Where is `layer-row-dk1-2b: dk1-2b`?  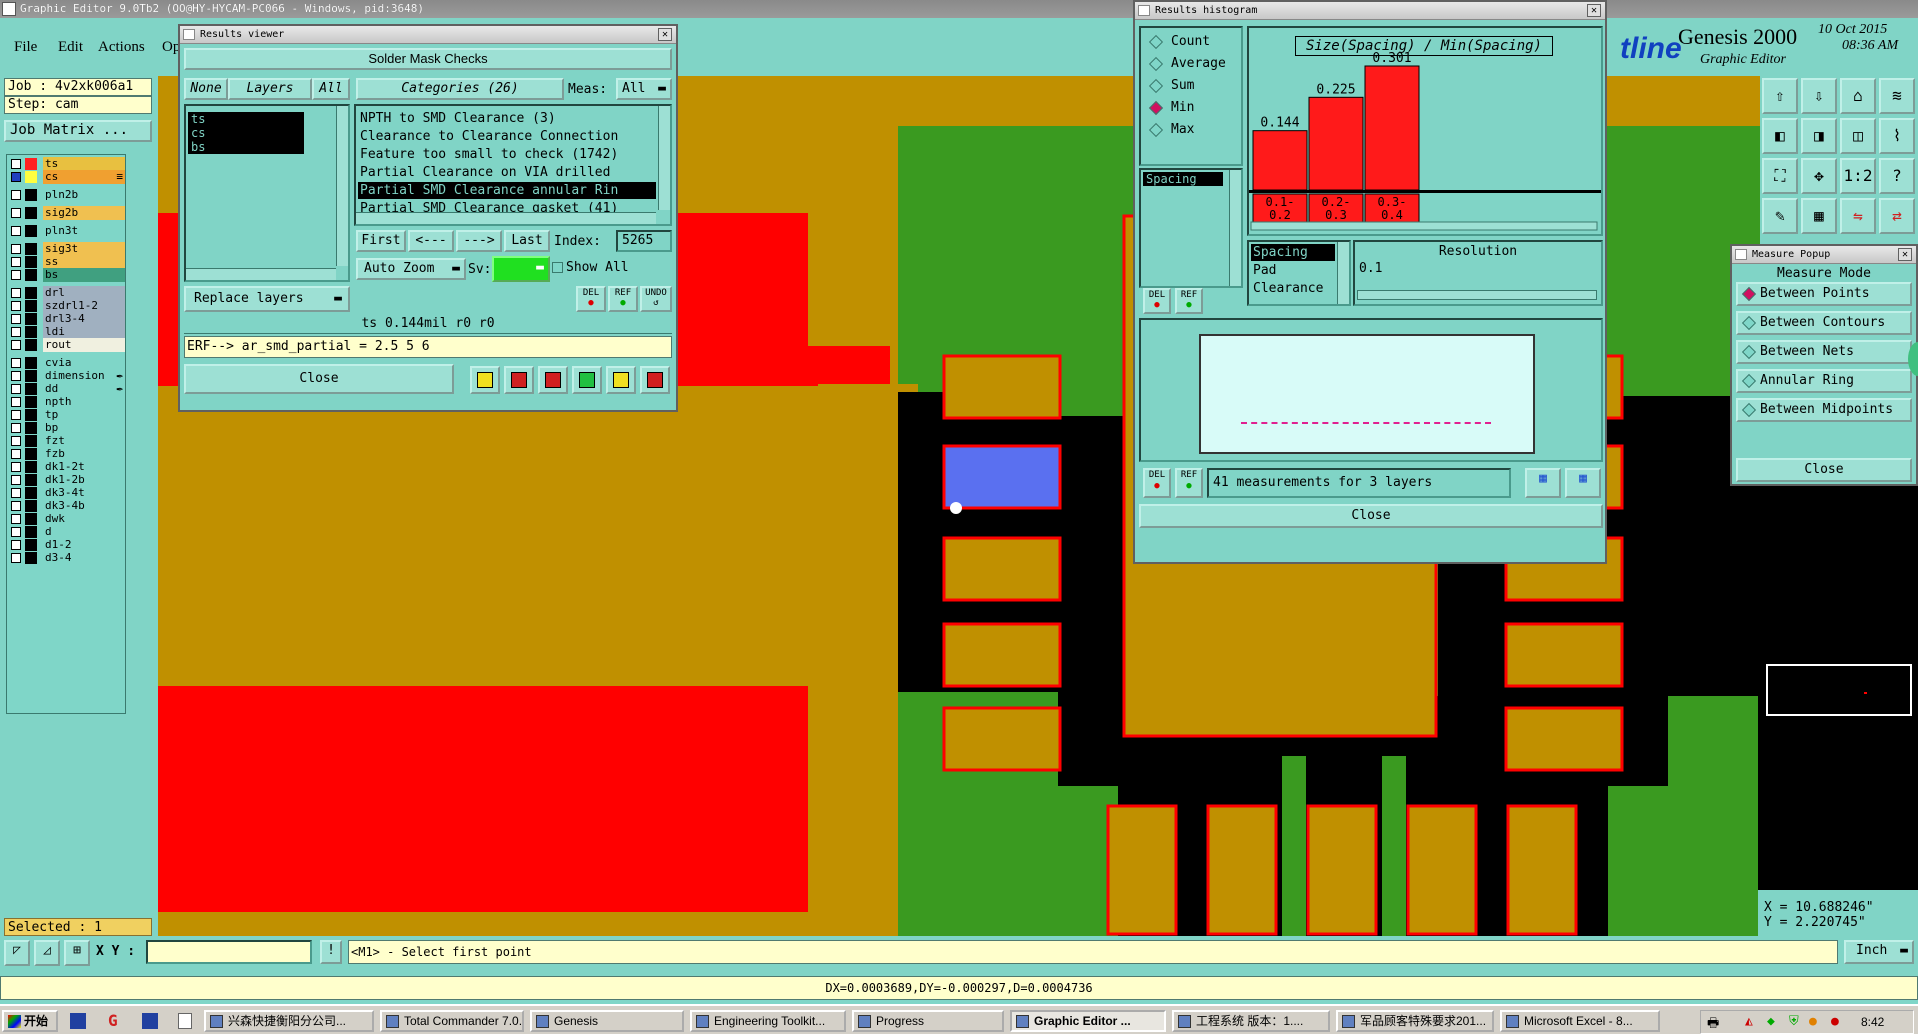
layer-row-dk1-2b: dk1-2b is located at coordinates (67, 480).